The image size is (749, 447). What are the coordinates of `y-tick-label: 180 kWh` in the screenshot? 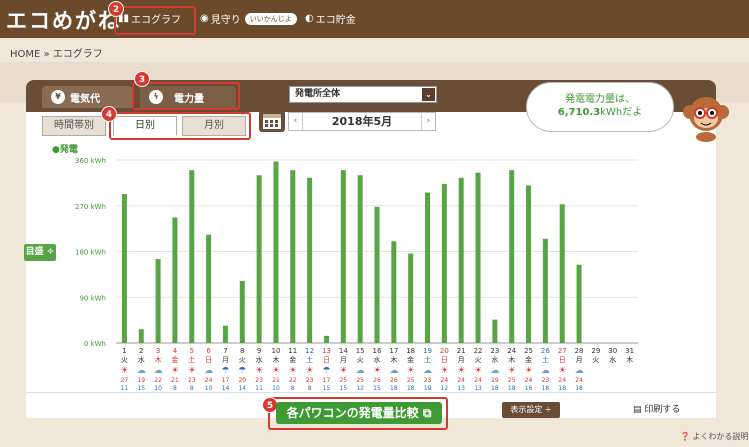 It's located at (90, 253).